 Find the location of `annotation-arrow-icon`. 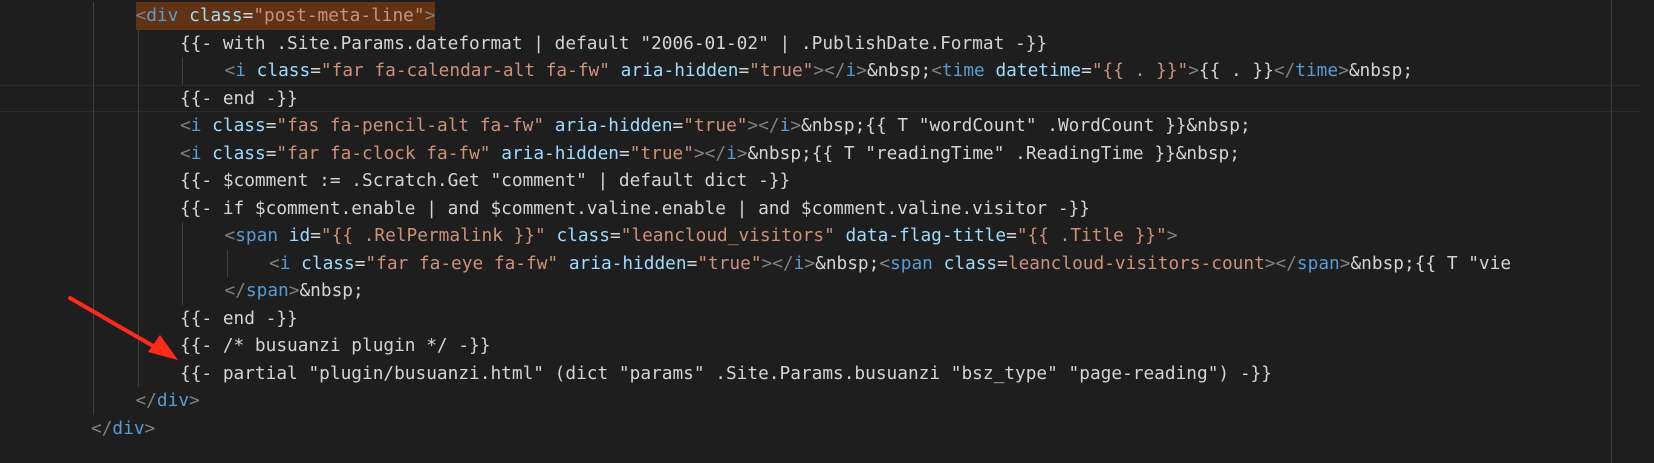

annotation-arrow-icon is located at coordinates (123, 328).